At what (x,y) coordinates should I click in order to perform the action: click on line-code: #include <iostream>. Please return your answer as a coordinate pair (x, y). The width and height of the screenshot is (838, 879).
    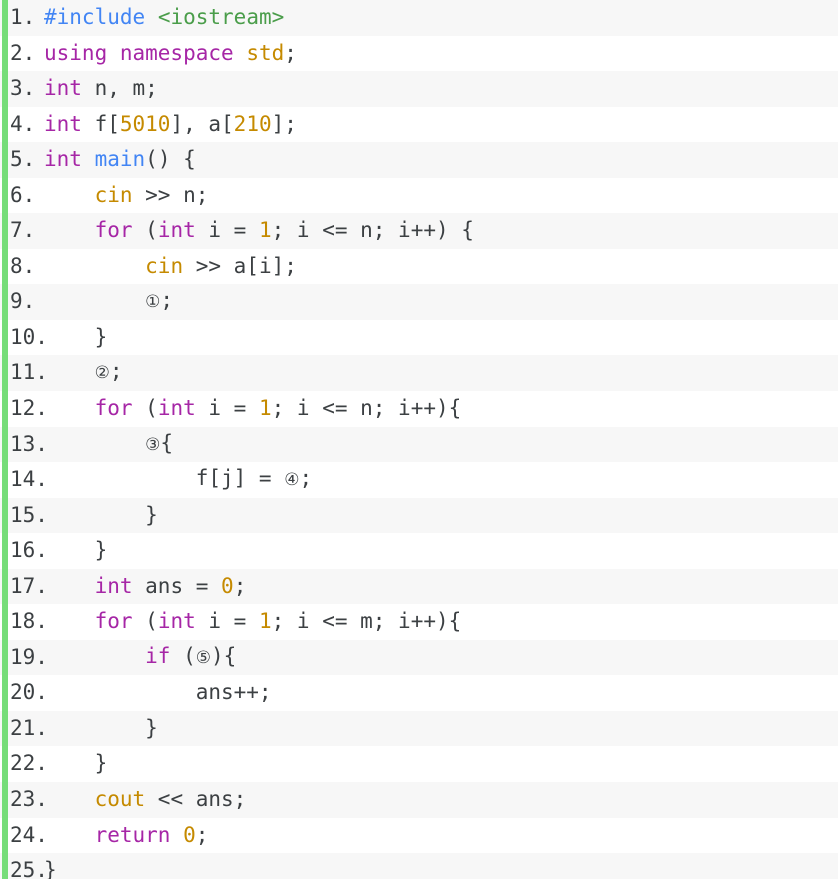
    Looking at the image, I should click on (439, 18).